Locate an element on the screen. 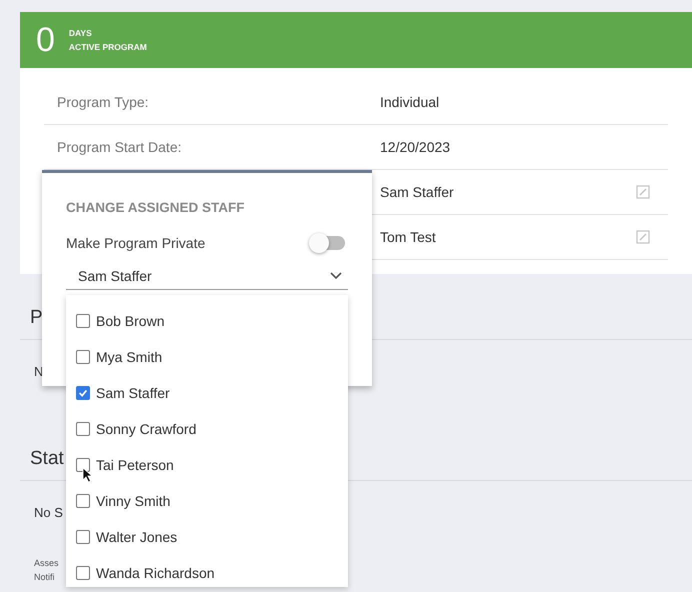 The image size is (692, 592). popup-title: CHANGE ASSIGNED STAFF is located at coordinates (156, 207).